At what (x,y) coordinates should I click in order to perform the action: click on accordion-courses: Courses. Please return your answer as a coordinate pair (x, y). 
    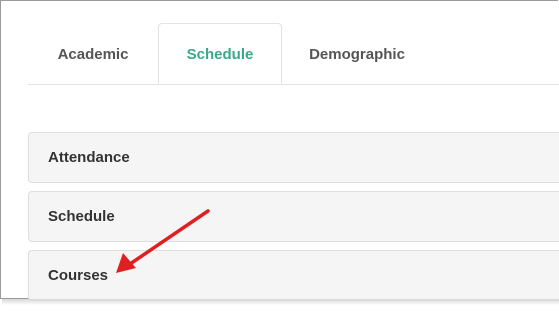
    Looking at the image, I should click on (293, 275).